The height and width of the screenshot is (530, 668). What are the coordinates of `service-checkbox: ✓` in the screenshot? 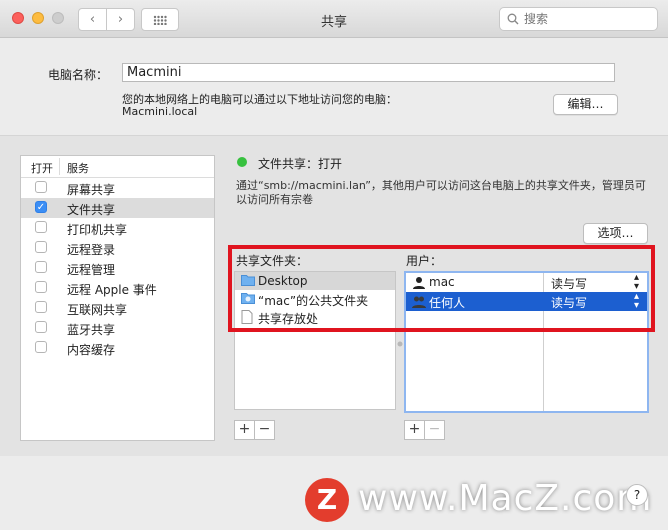 It's located at (41, 207).